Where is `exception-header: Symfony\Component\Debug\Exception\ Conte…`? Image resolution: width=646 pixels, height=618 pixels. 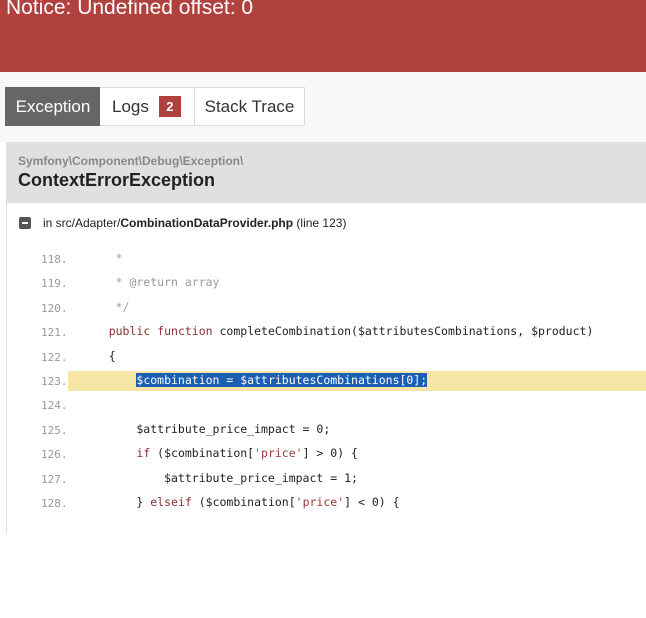
exception-header: Symfony\Component\Debug\Exception\ Conte… is located at coordinates (326, 173).